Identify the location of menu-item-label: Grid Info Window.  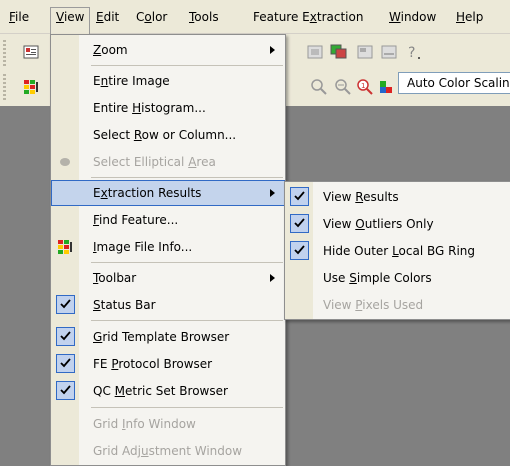
(144, 424).